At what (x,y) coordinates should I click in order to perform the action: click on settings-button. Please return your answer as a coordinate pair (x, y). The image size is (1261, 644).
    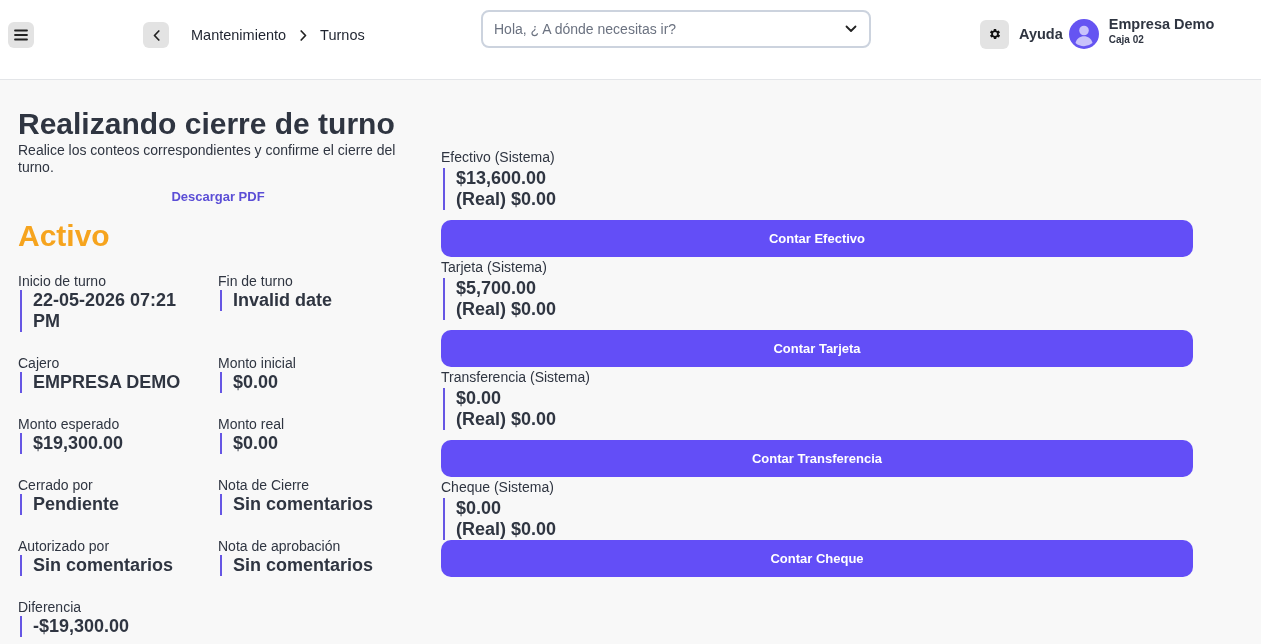
    Looking at the image, I should click on (994, 34).